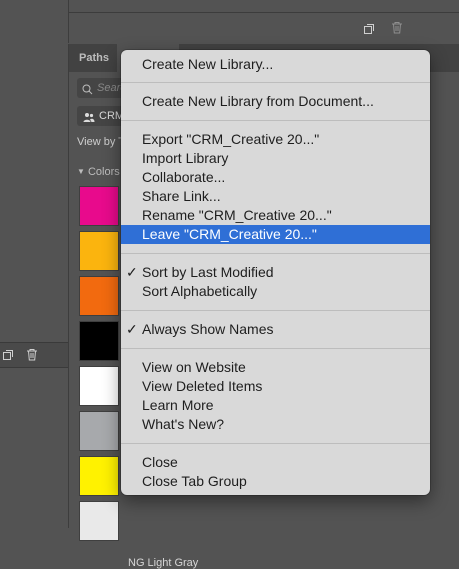 Image resolution: width=459 pixels, height=569 pixels. I want to click on menu-item-always-show-names: ✓ Always Show Names, so click(275, 329).